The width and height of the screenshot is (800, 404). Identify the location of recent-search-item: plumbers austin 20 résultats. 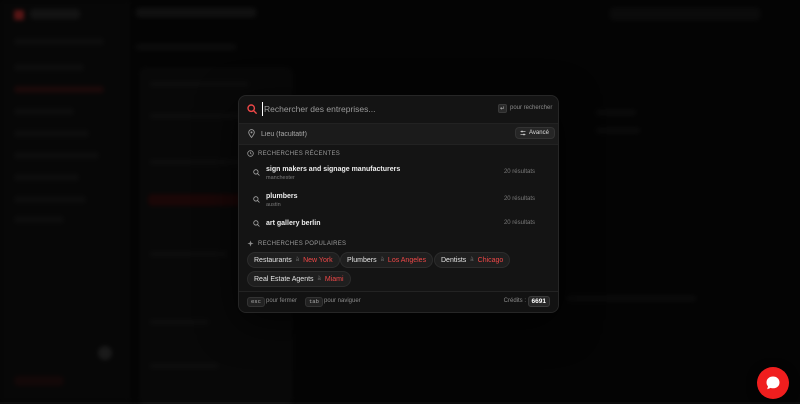
(397, 201).